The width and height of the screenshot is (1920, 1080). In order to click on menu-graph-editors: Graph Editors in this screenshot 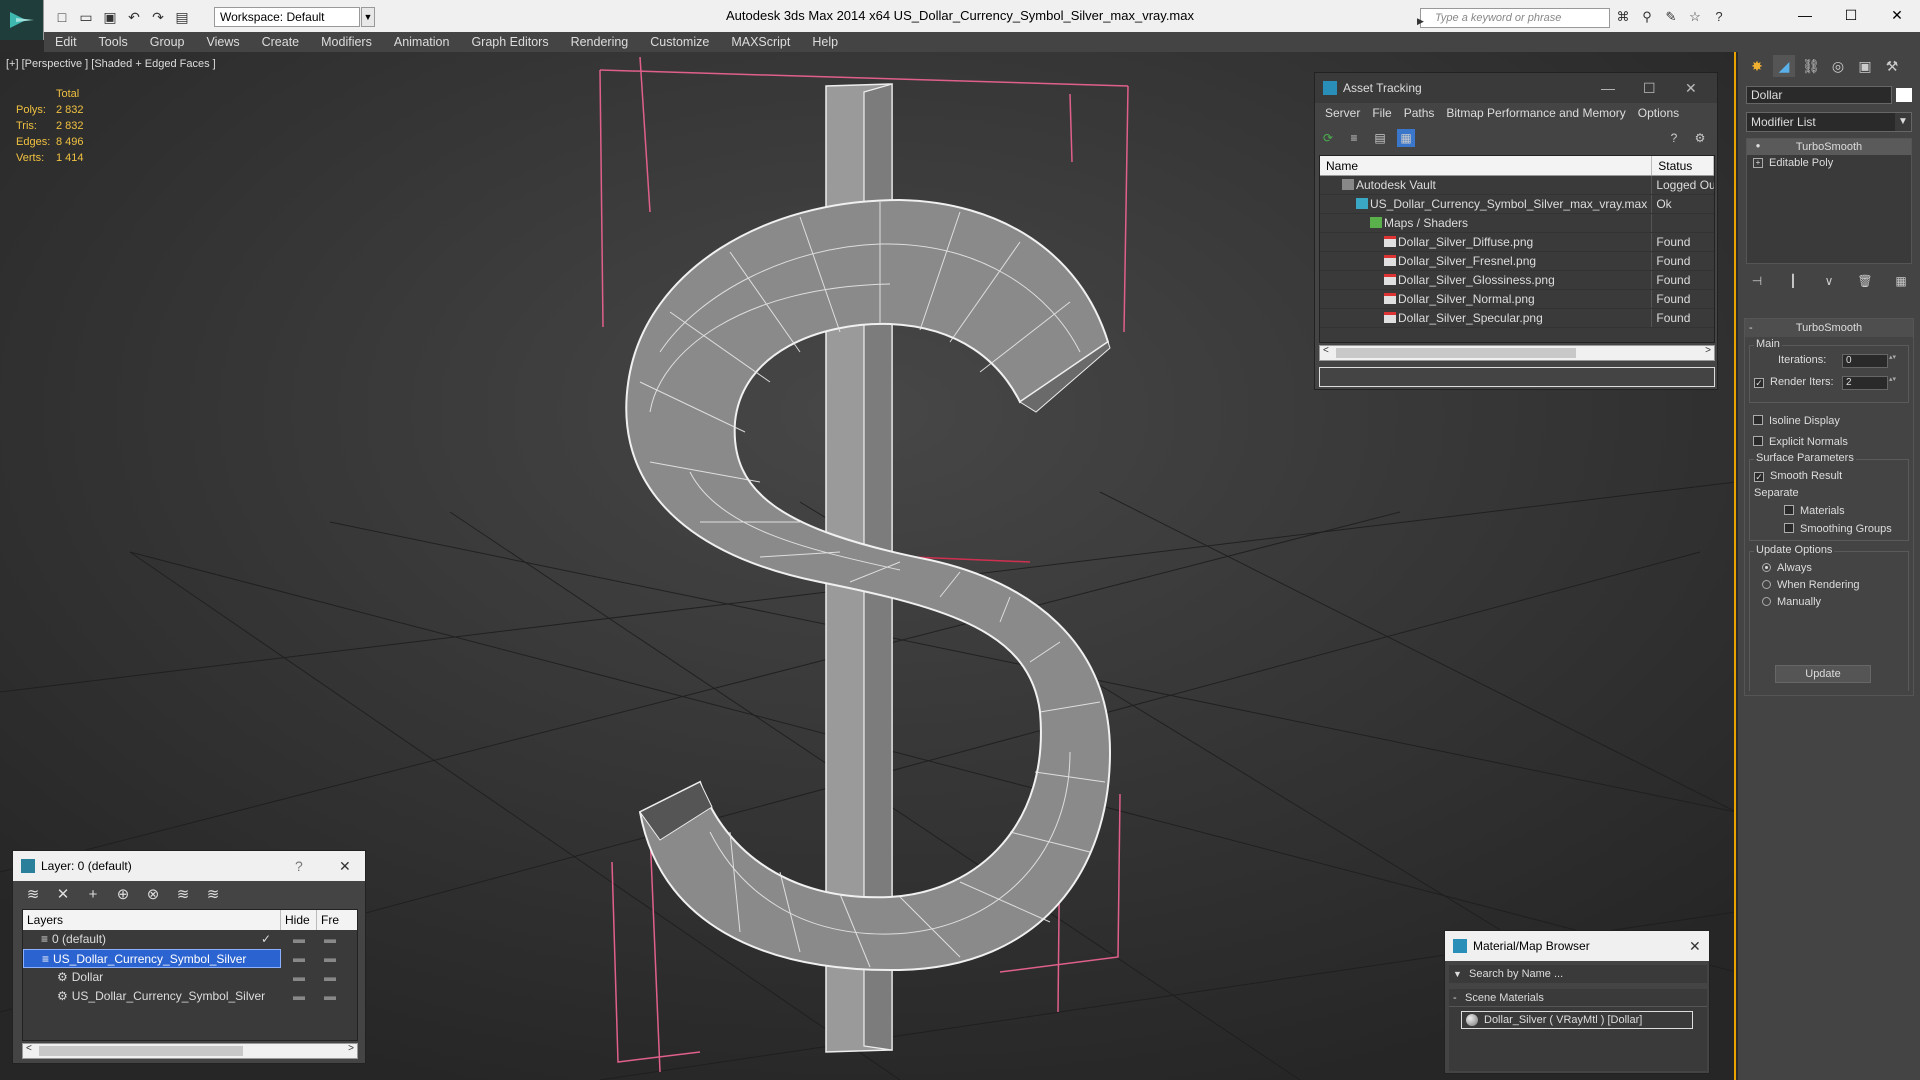, I will do `click(509, 42)`.